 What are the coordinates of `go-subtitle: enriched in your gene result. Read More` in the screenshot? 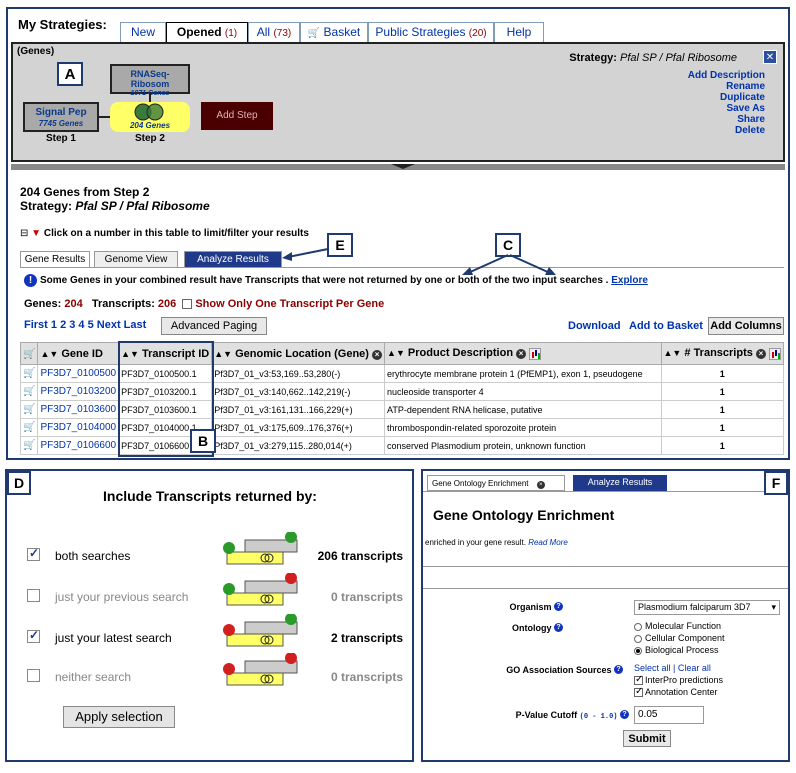 It's located at (496, 542).